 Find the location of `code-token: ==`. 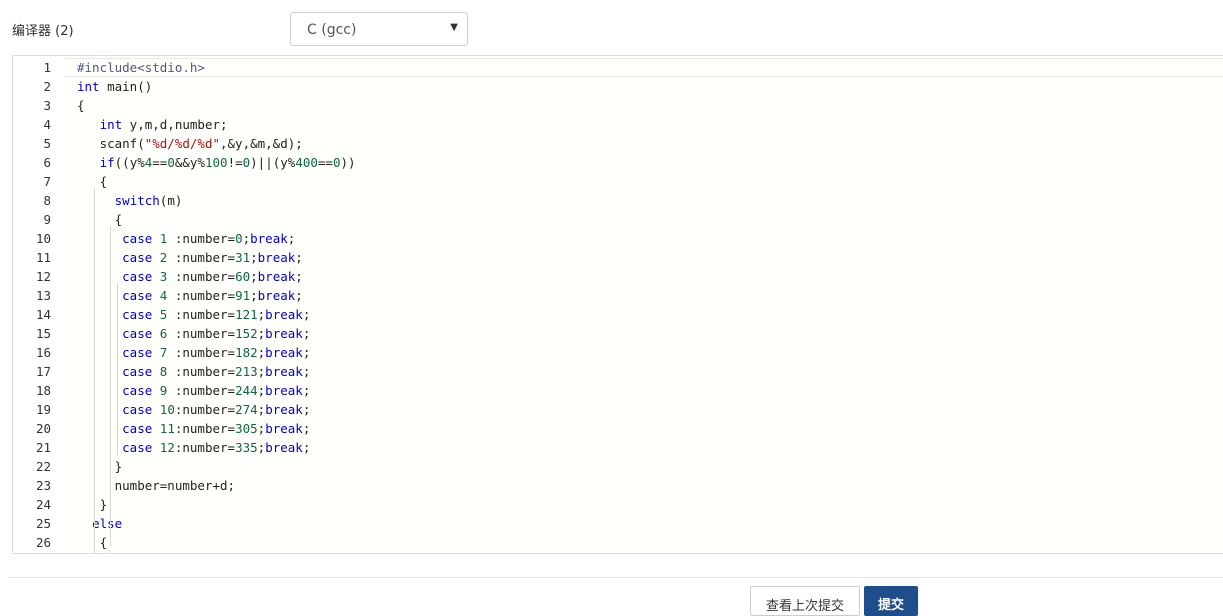

code-token: == is located at coordinates (325, 162).